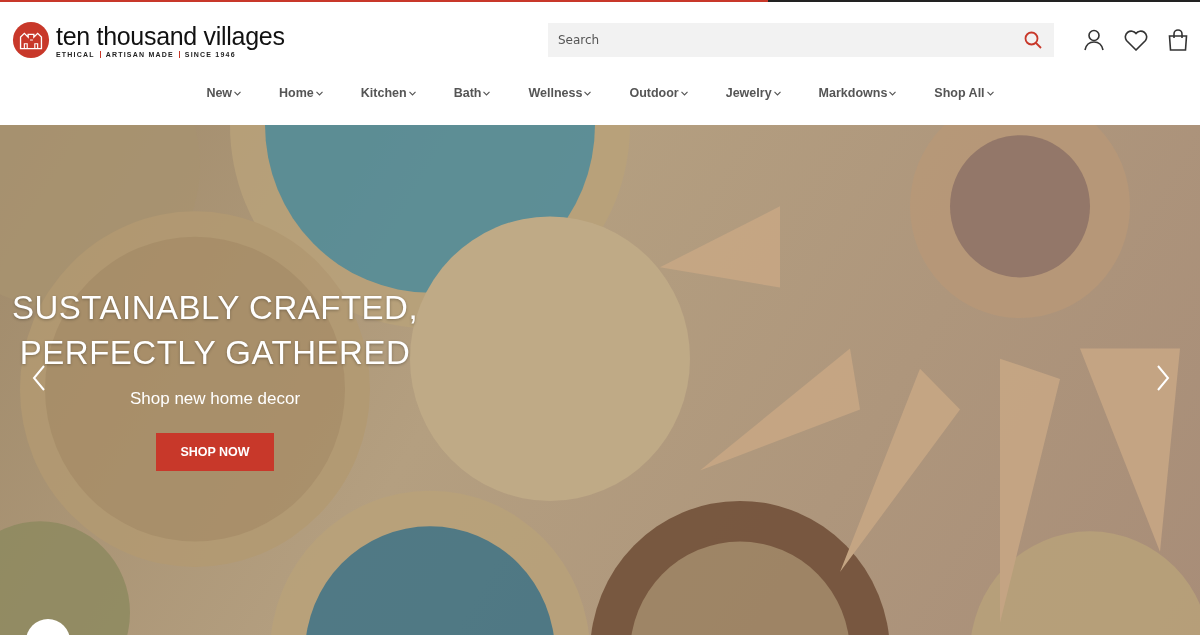  What do you see at coordinates (801, 40) in the screenshot?
I see `search-field: Search` at bounding box center [801, 40].